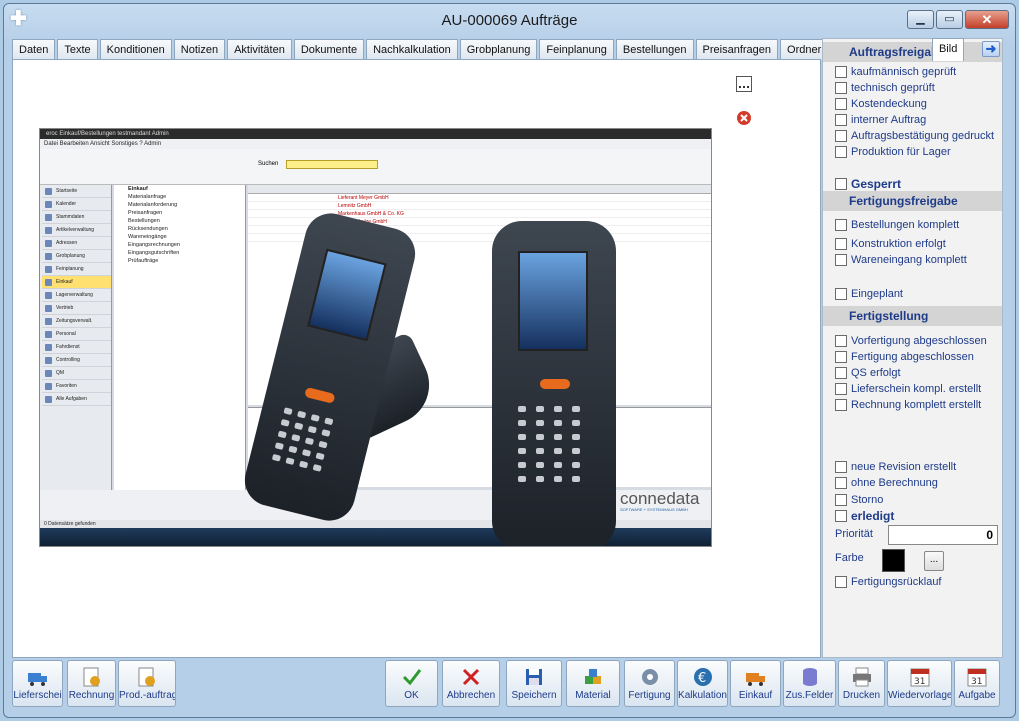 Image resolution: width=1019 pixels, height=721 pixels. I want to click on color-swatch, so click(893, 560).